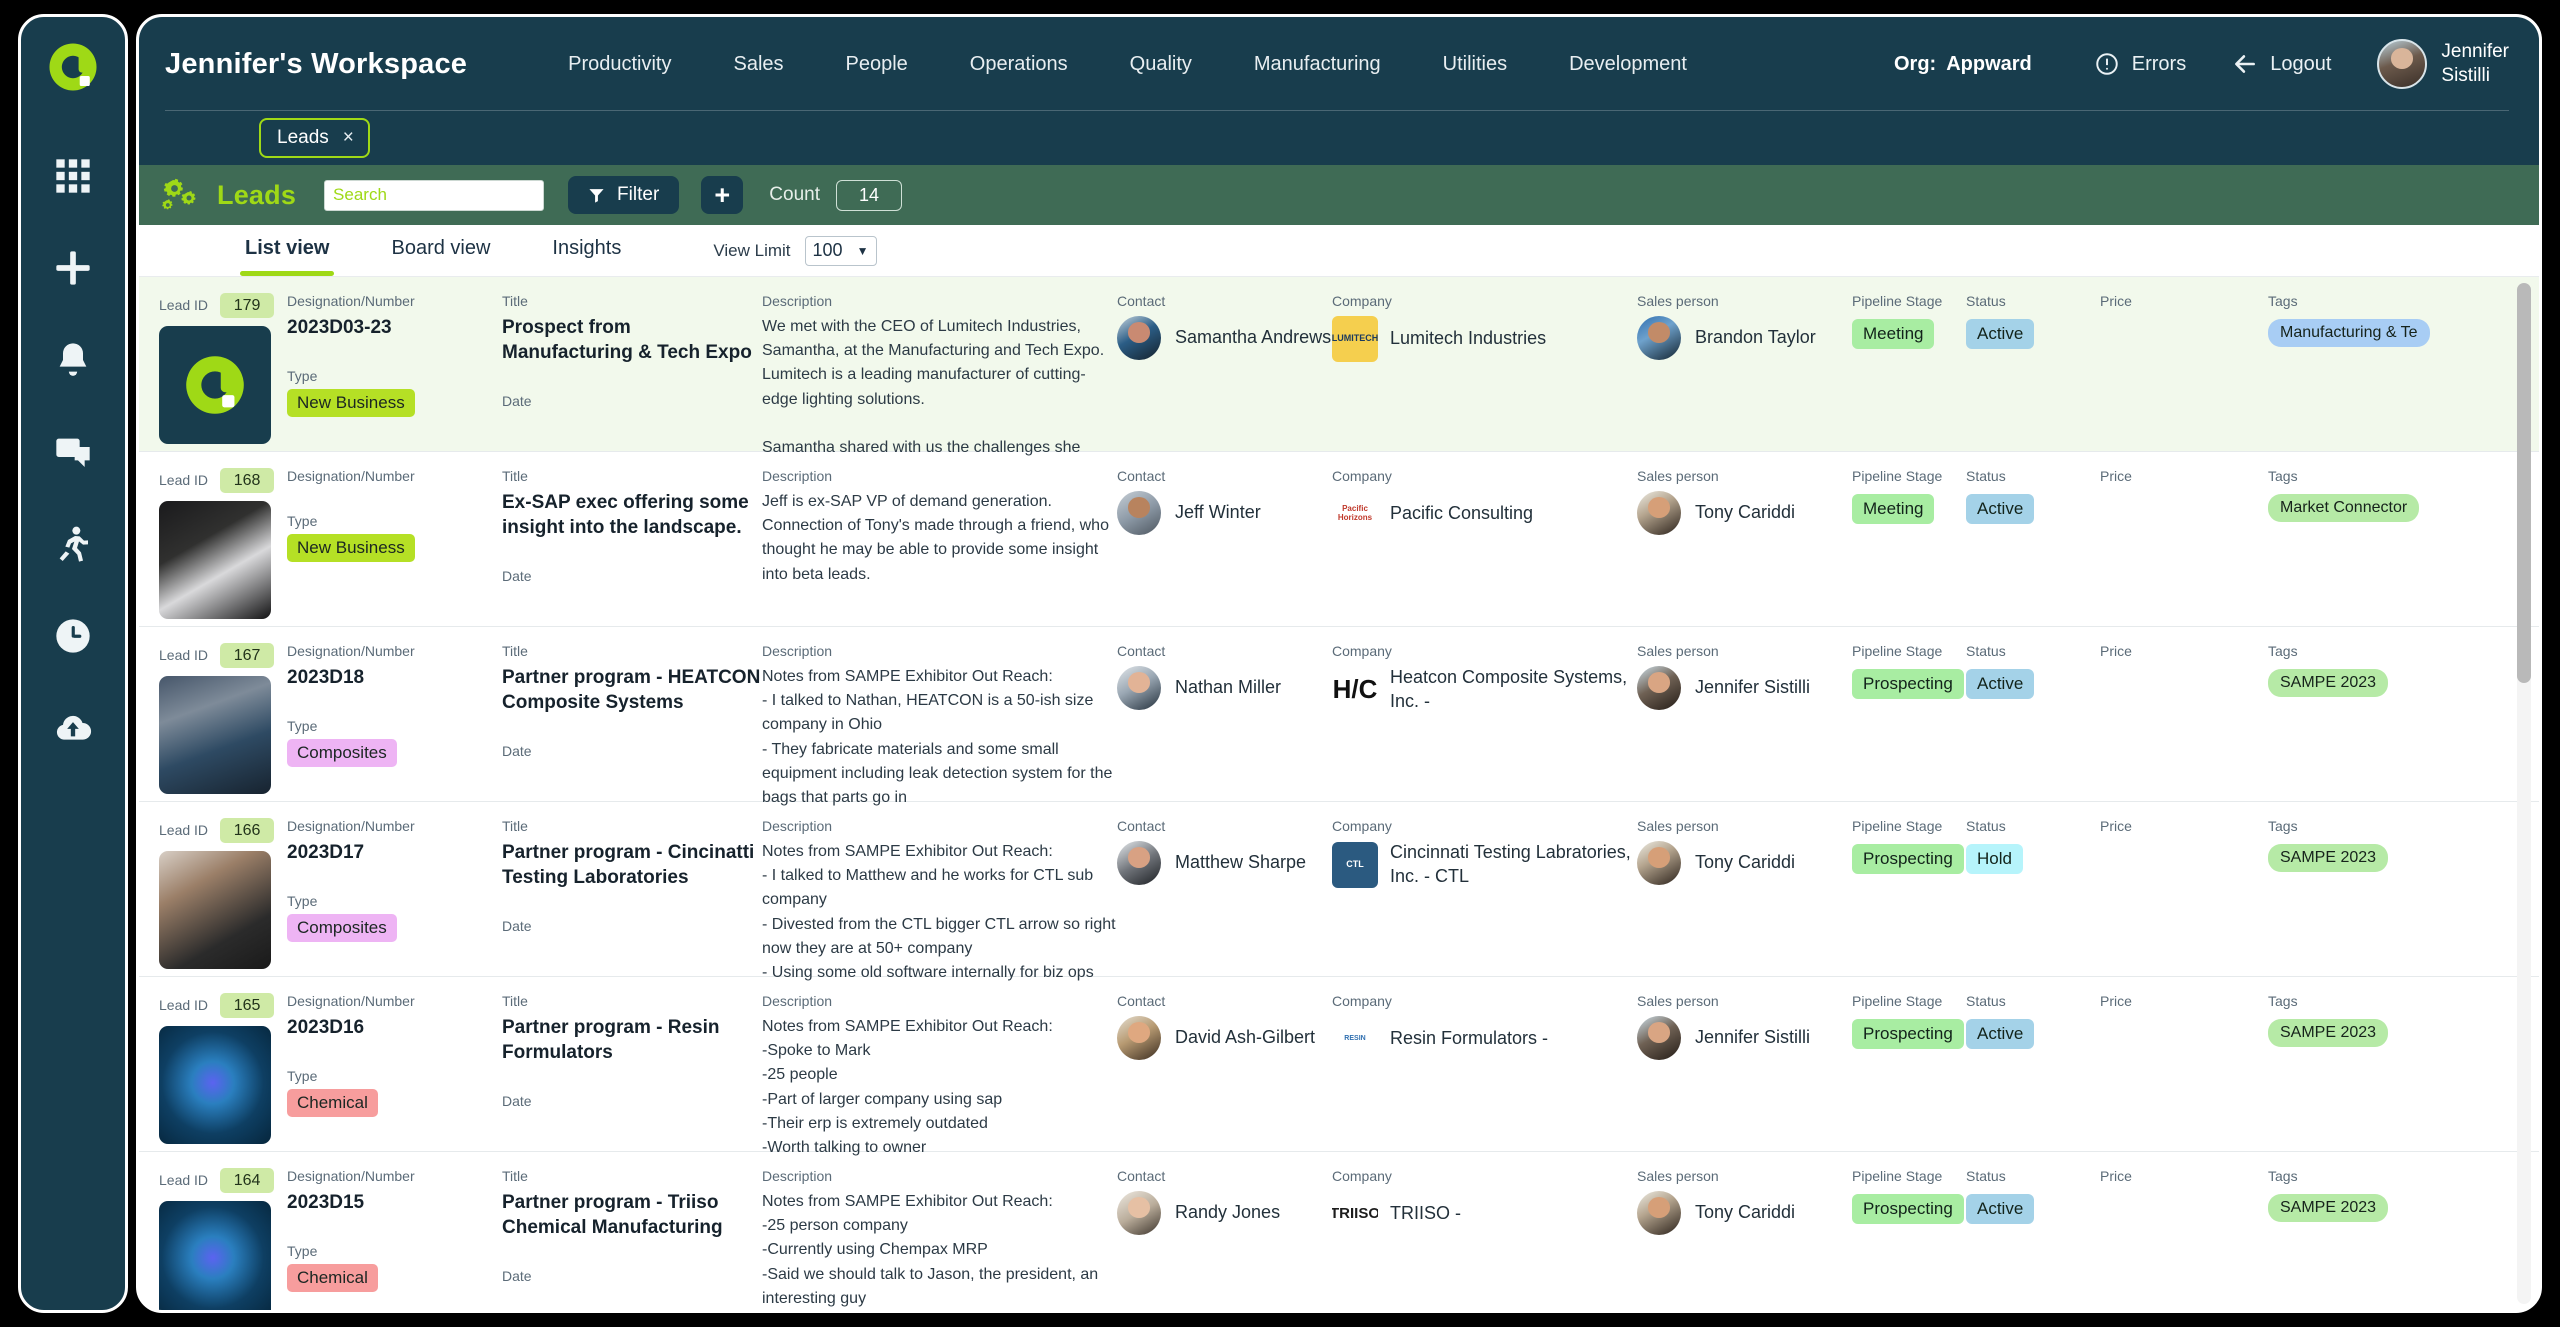 The image size is (2560, 1327). Describe the element at coordinates (184, 305) in the screenshot. I see `label-lead-id: Lead ID` at that location.